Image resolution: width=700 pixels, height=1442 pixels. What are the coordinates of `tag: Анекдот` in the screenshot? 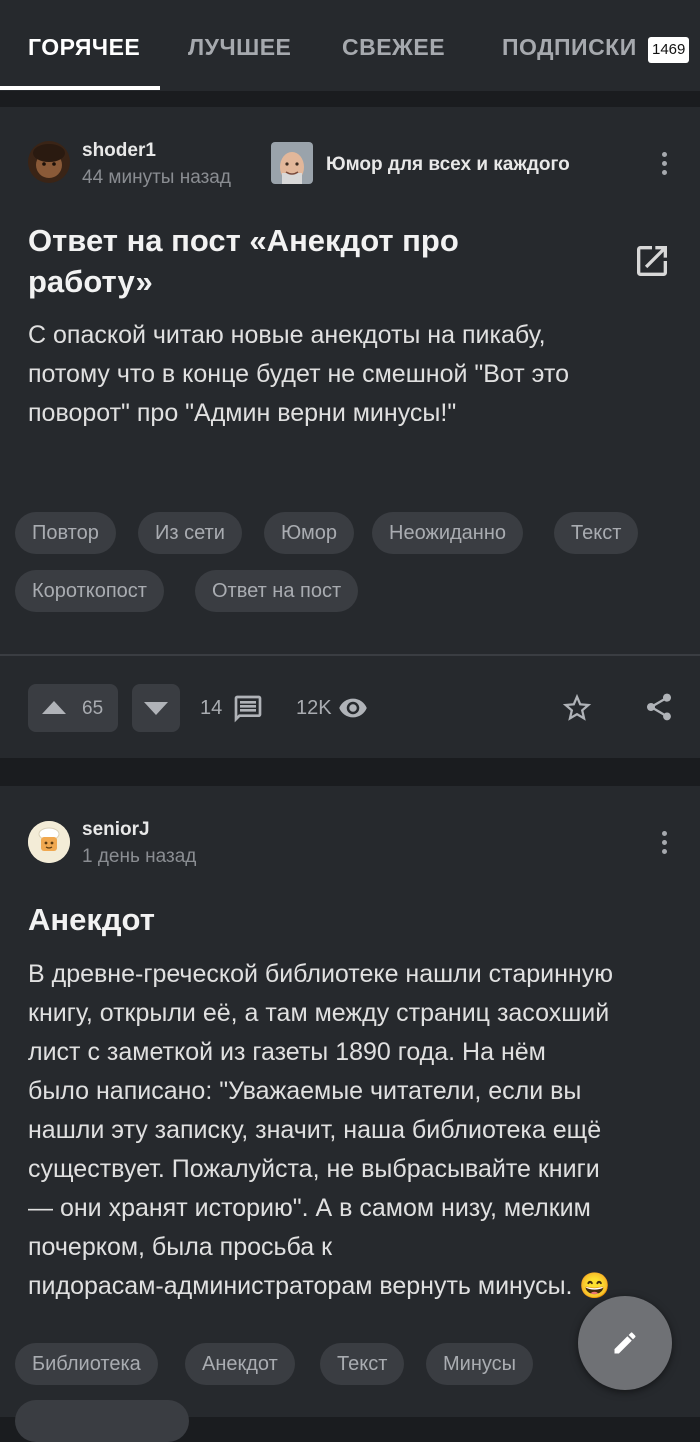 It's located at (240, 1364).